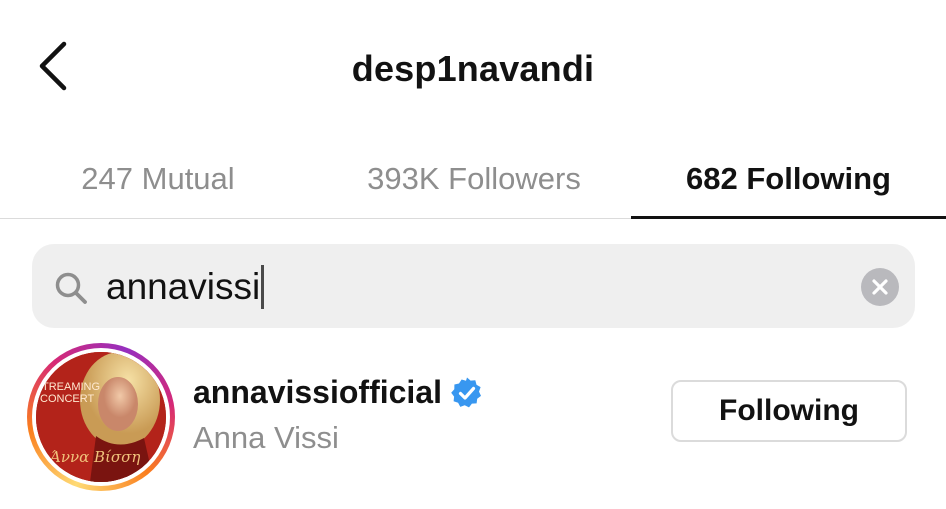 The width and height of the screenshot is (946, 509). Describe the element at coordinates (788, 217) in the screenshot. I see `active-tab-indicator` at that location.